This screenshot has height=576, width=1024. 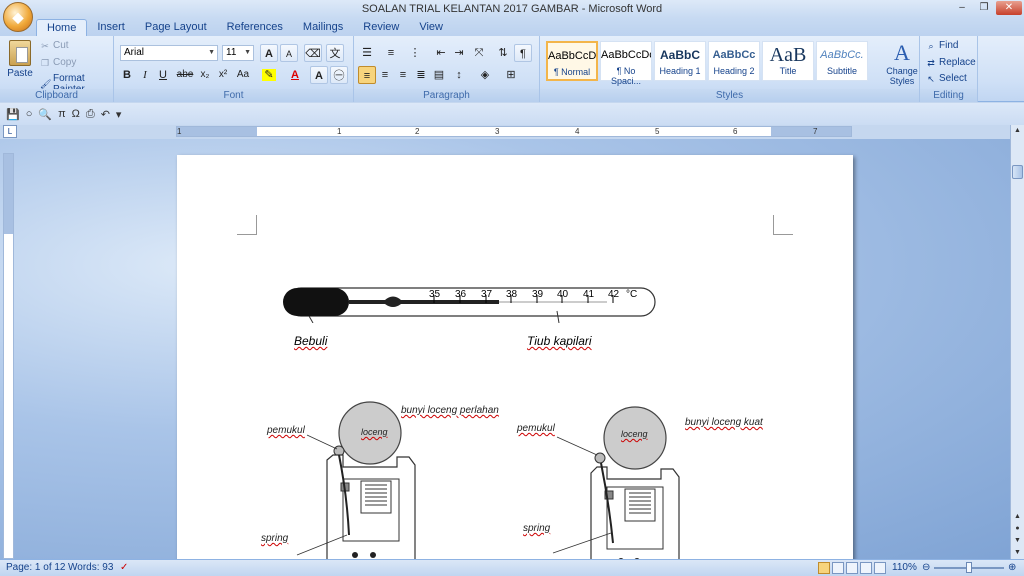 What do you see at coordinates (431, 27) in the screenshot?
I see `tab-view: View` at bounding box center [431, 27].